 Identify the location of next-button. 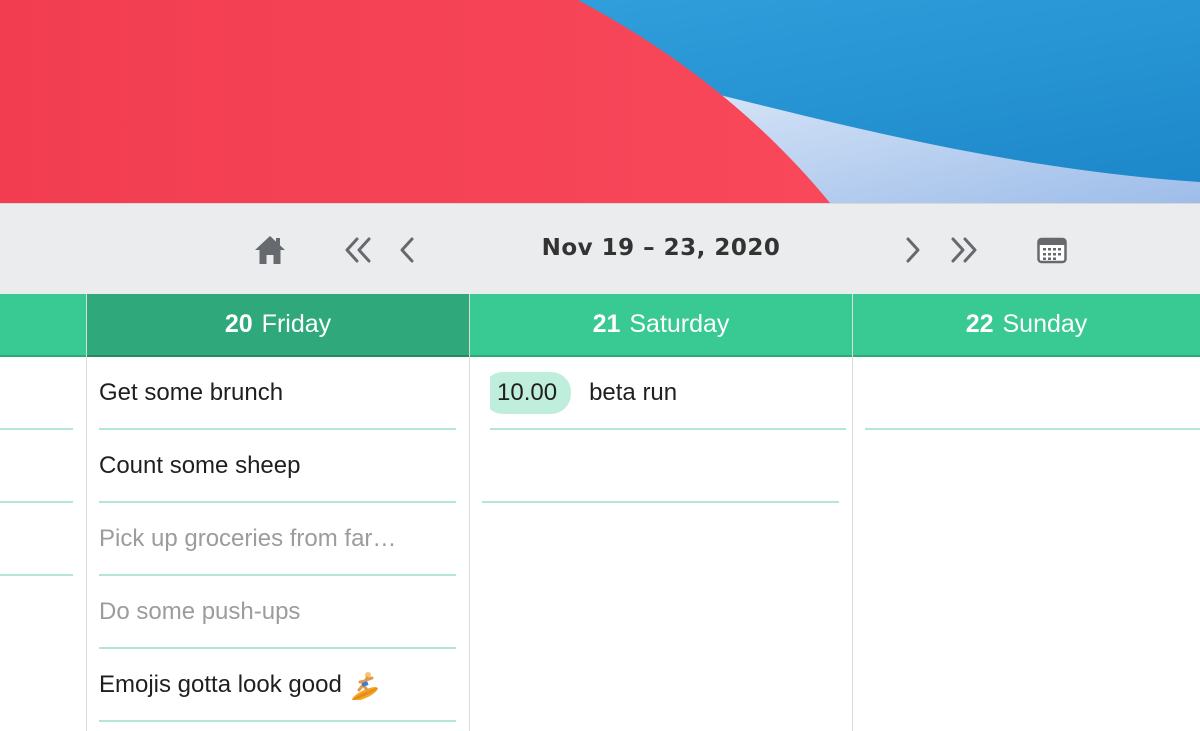
(913, 250).